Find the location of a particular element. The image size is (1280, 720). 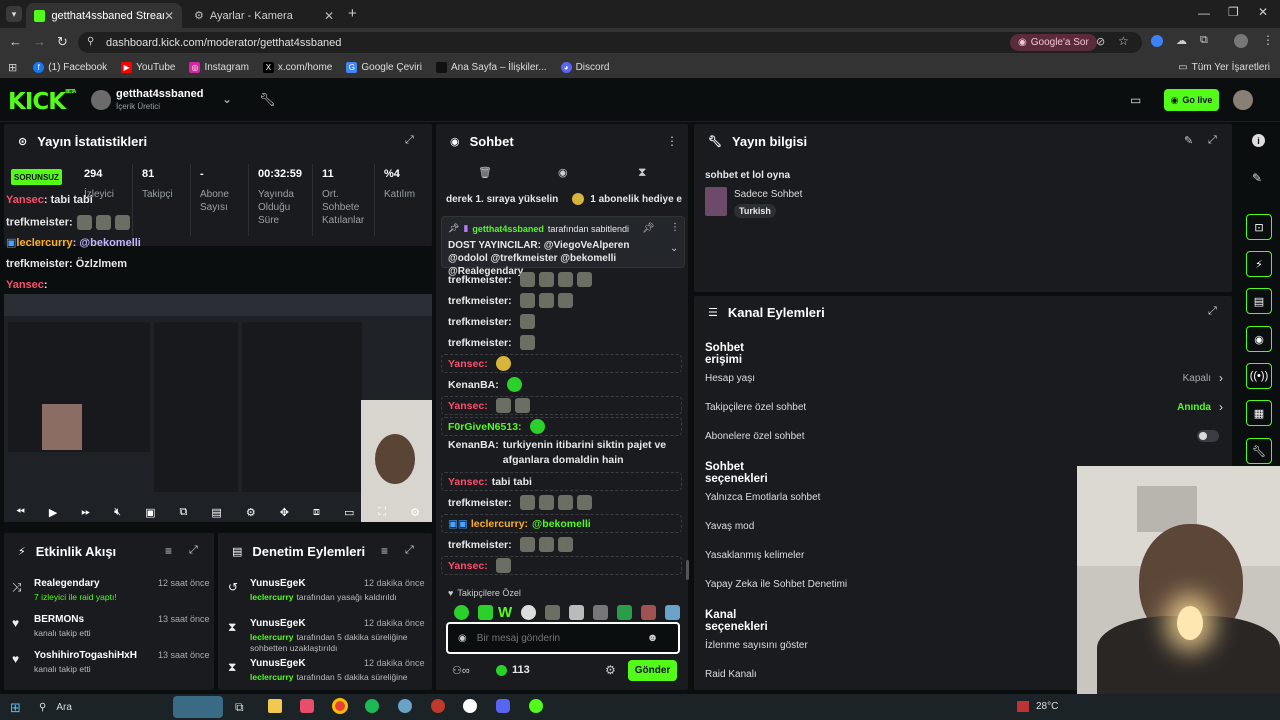

eye-off-icon: ⊘ is located at coordinates (1100, 41).